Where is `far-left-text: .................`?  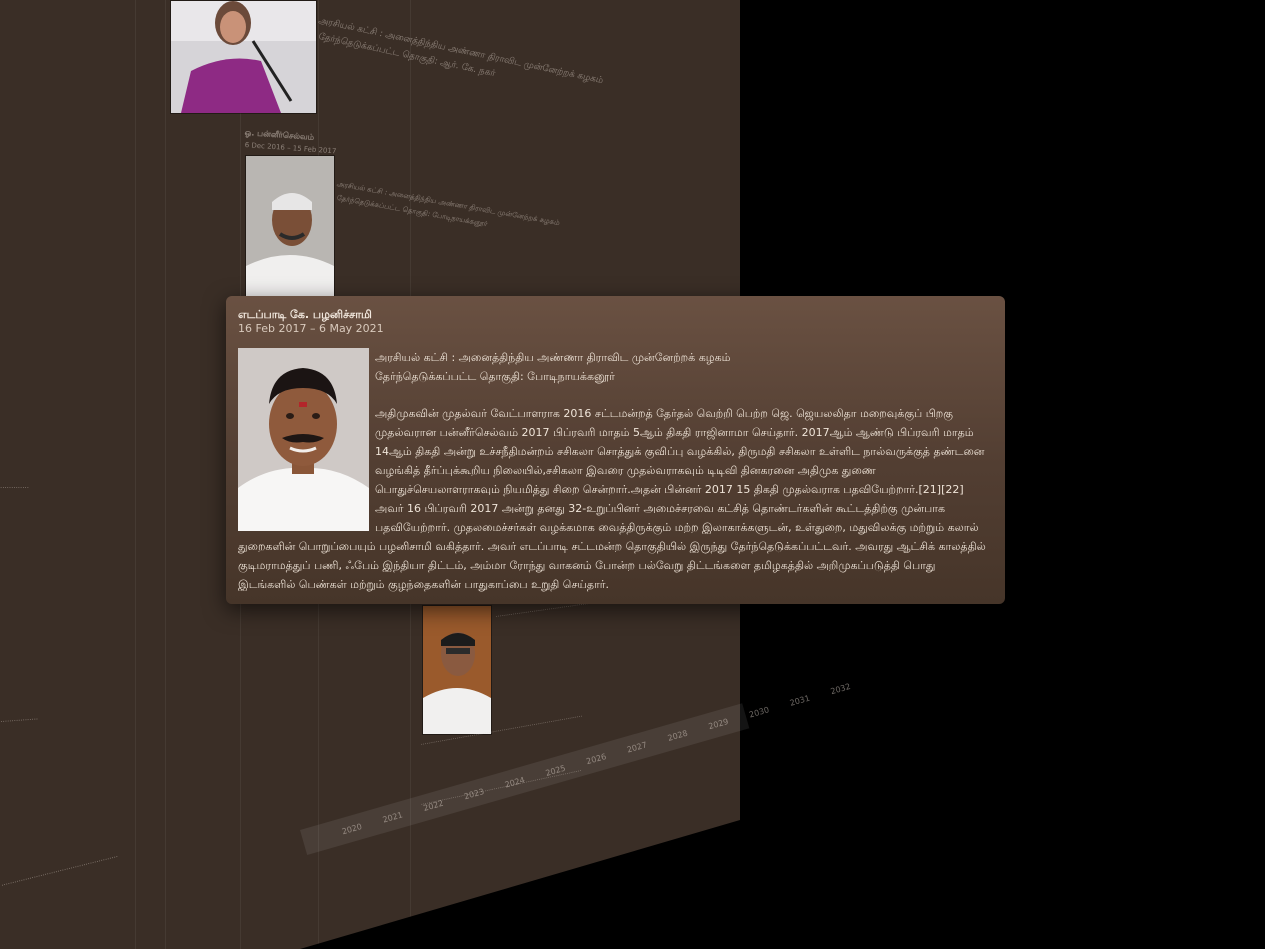
far-left-text: ................. is located at coordinates (19, 718).